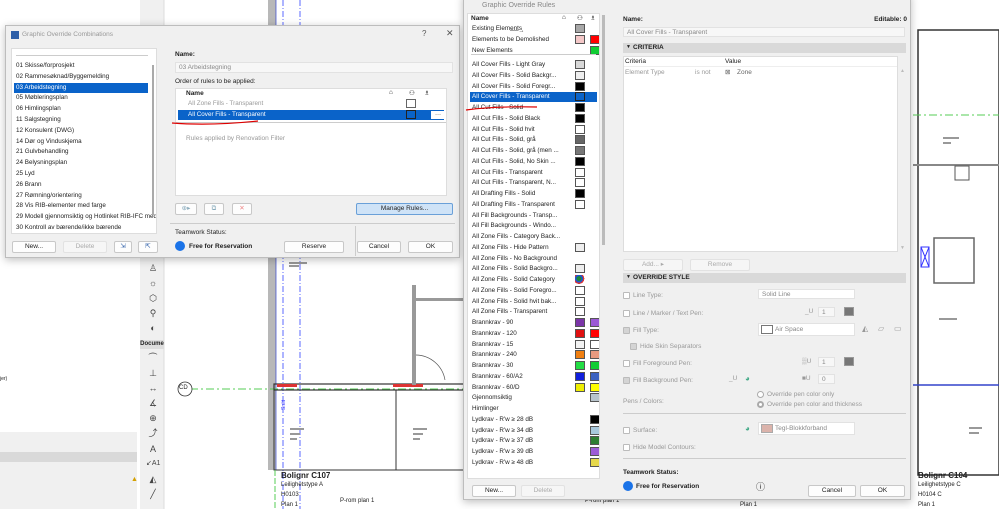 The height and width of the screenshot is (509, 999). Describe the element at coordinates (626, 380) in the screenshot. I see `fill-background-checkbox` at that location.